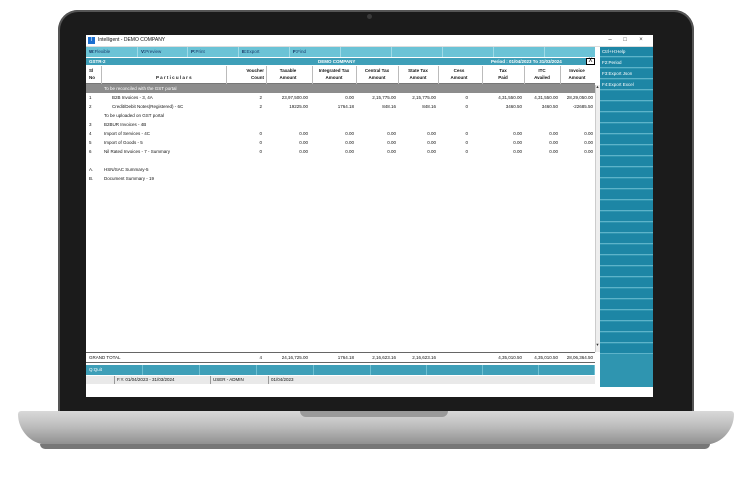 This screenshot has width=750, height=500. Describe the element at coordinates (626, 85) in the screenshot. I see `side-button-3: F4:Export Excel` at that location.